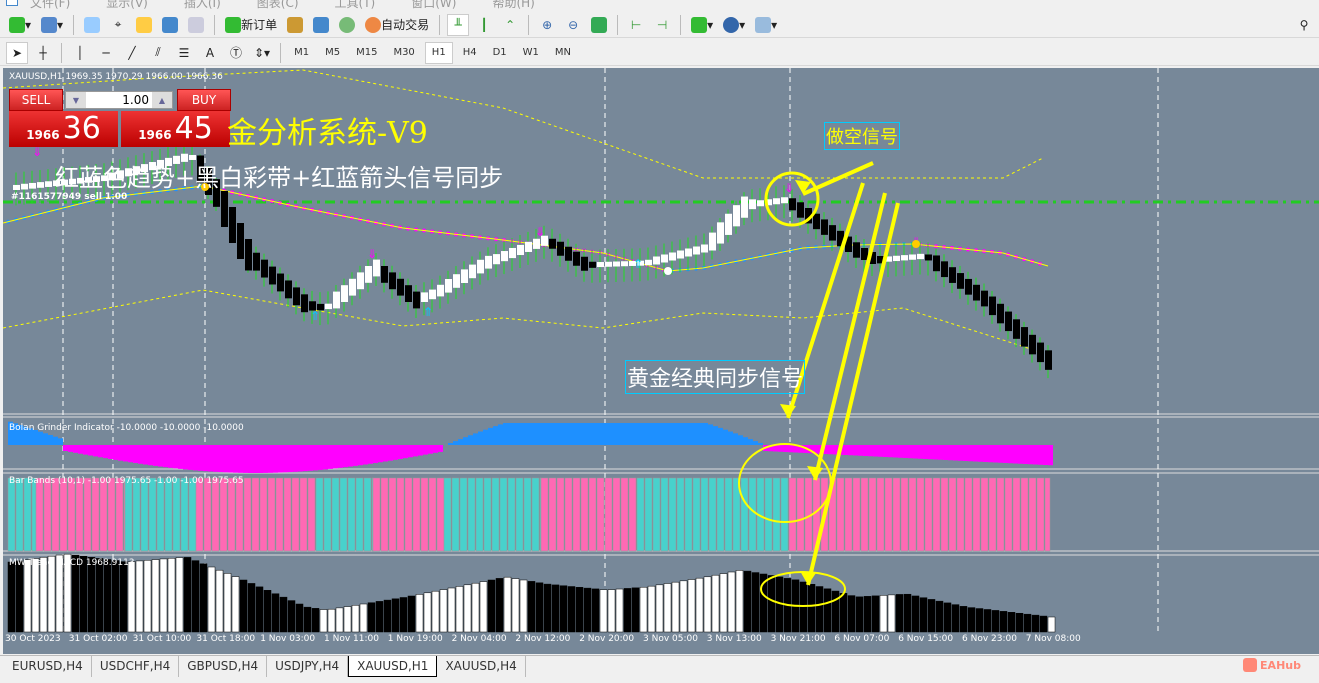 The image size is (1319, 683). What do you see at coordinates (36, 100) in the screenshot?
I see `sell-button: SELL` at bounding box center [36, 100].